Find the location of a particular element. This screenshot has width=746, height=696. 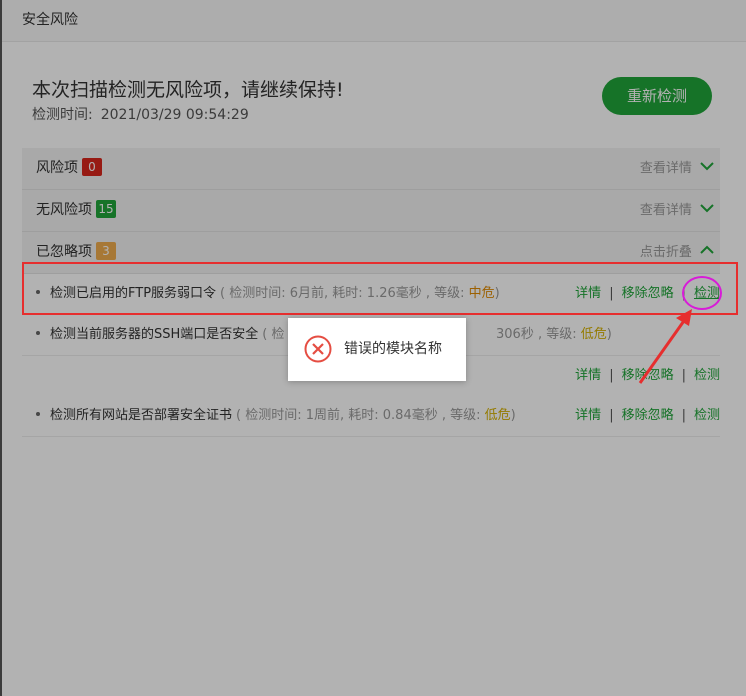

item-name: 检测所有网站是否部署安全证书 is located at coordinates (141, 415).